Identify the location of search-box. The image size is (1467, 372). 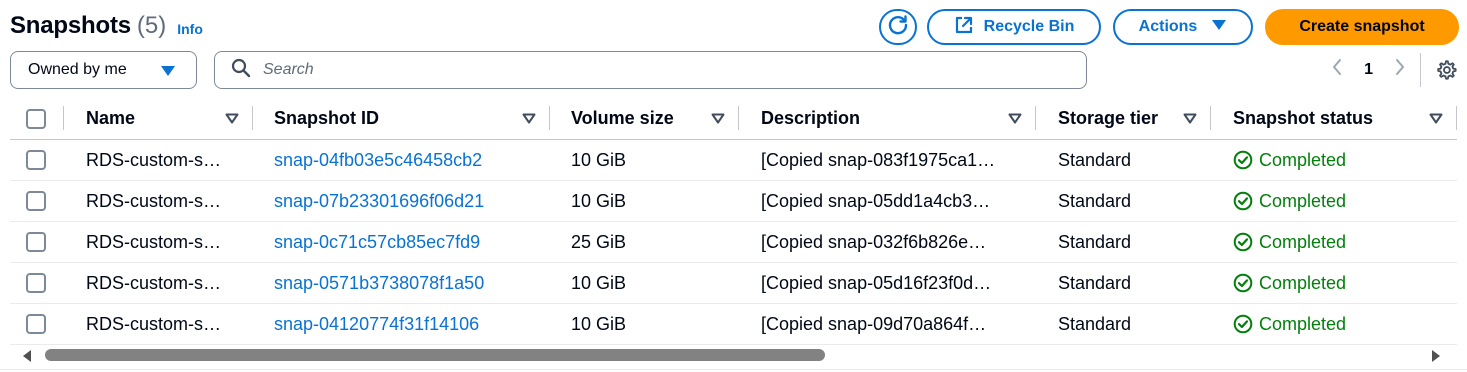
(650, 70).